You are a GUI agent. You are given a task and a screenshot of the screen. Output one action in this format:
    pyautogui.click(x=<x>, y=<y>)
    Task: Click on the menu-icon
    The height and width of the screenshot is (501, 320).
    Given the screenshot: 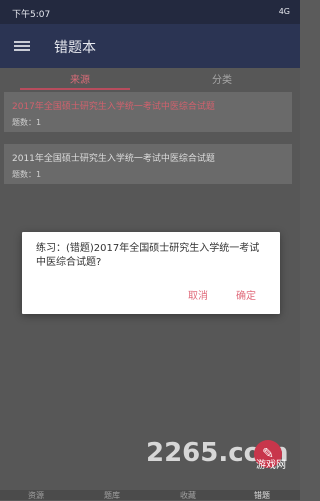 What is the action you would take?
    pyautogui.click(x=22, y=46)
    